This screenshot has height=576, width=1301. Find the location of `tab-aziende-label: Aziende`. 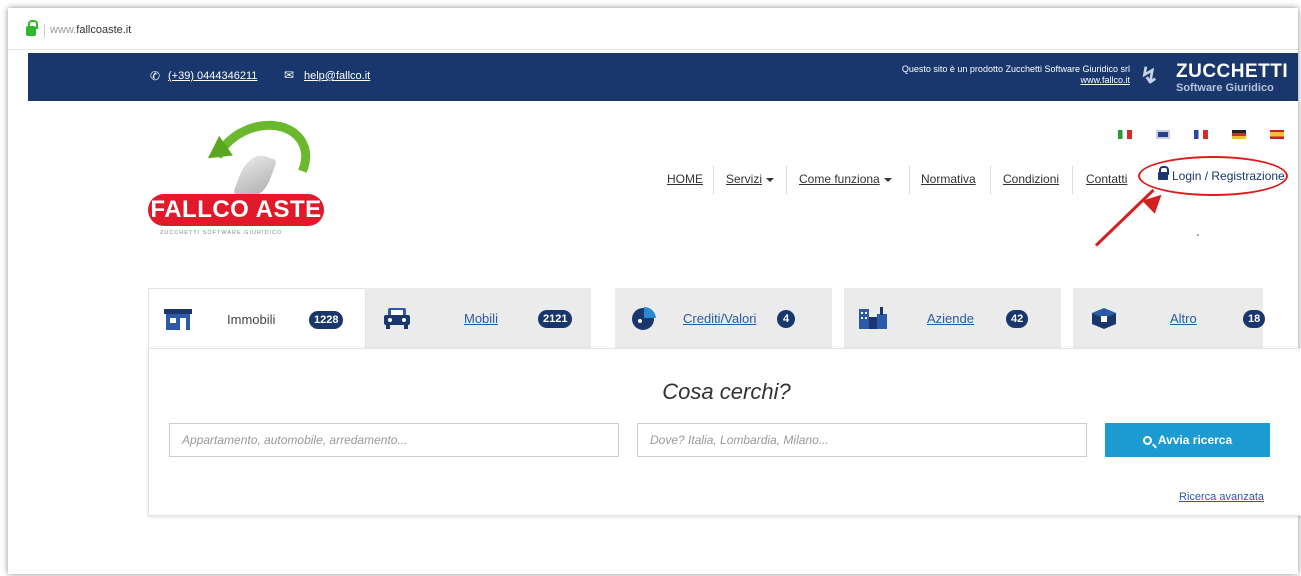

tab-aziende-label: Aziende is located at coordinates (950, 318).